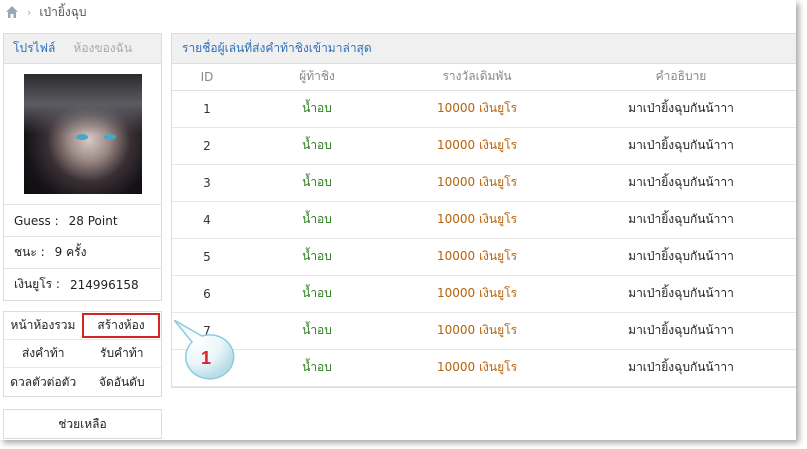 The width and height of the screenshot is (807, 449). I want to click on chevron-right-icon: ›, so click(29, 12).